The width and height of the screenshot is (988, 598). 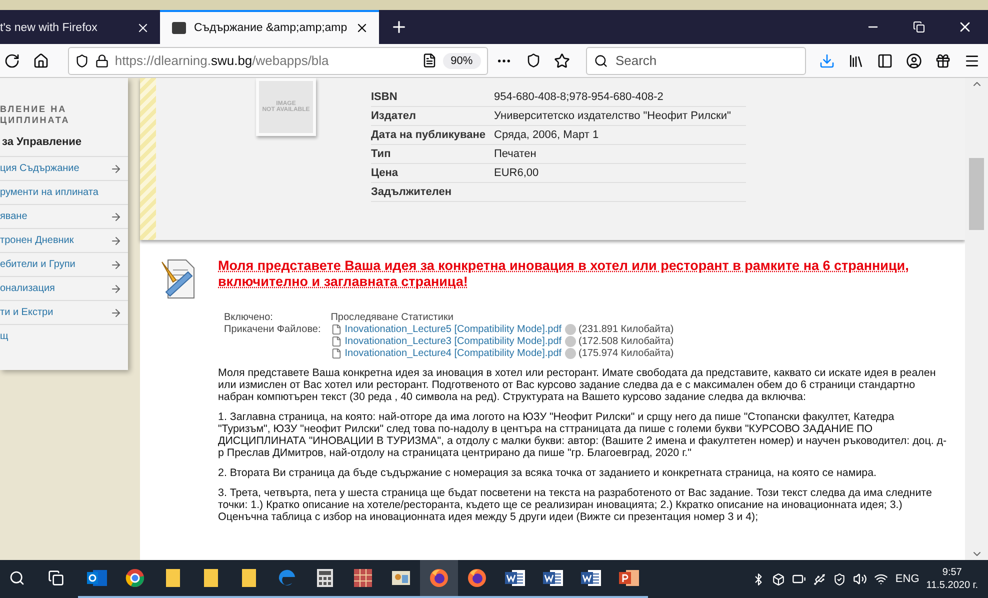 I want to click on menu-heading: ВЛЕНИЕ НА ЦИПЛИНАТА, so click(x=35, y=115).